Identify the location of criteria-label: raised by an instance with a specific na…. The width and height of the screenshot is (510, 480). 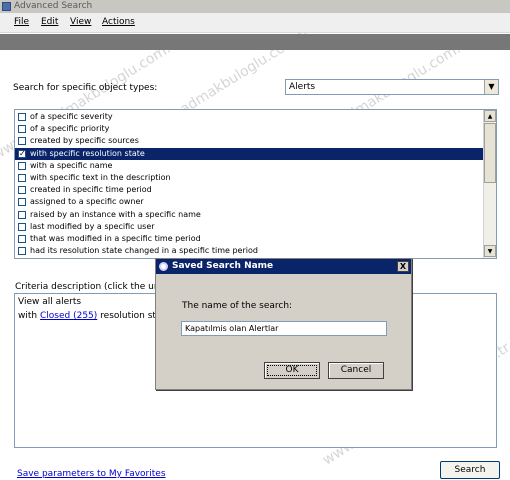
(115, 214).